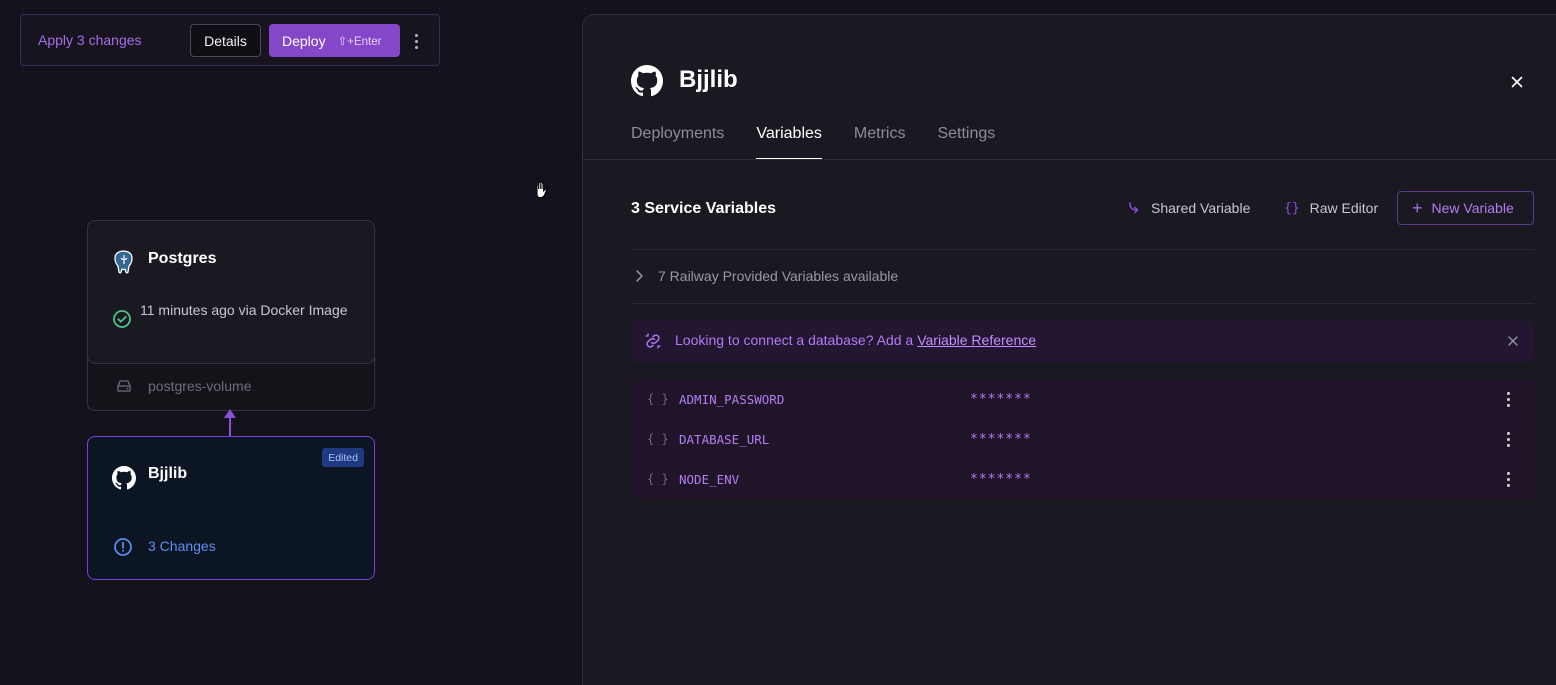 The width and height of the screenshot is (1556, 685). I want to click on variable-reference-link: Variable Reference, so click(976, 340).